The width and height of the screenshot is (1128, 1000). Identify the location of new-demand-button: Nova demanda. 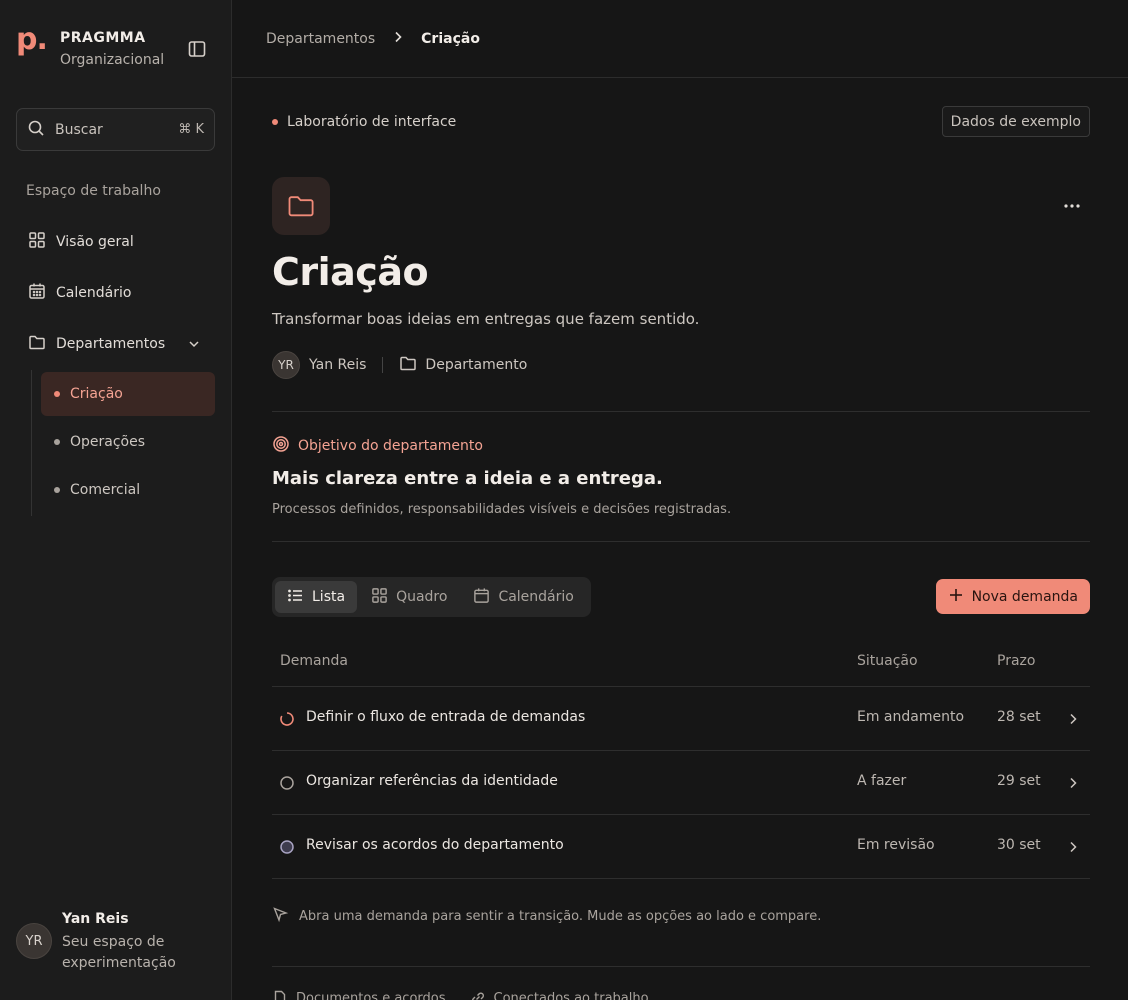
(1012, 596).